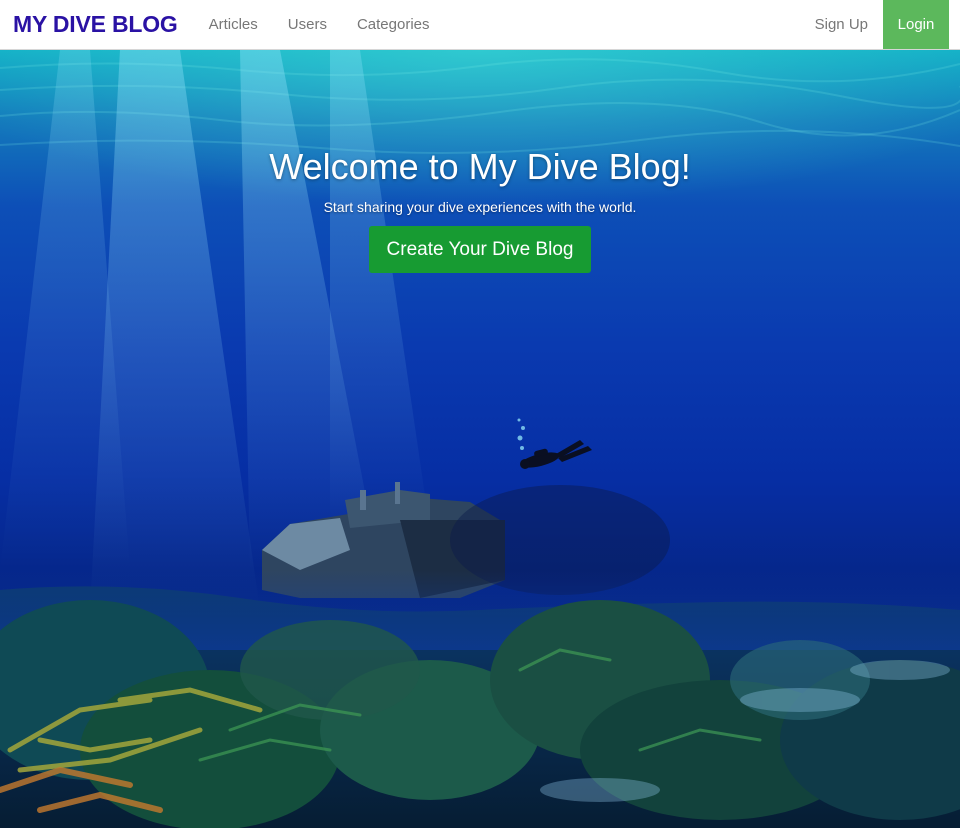  I want to click on create-blog-button: Create Your Dive Blog, so click(480, 249).